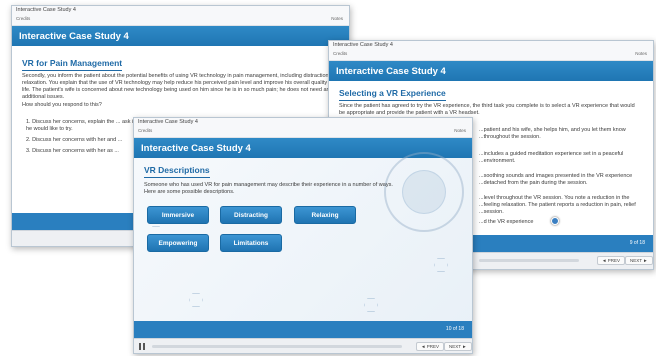 This screenshot has width=656, height=356. What do you see at coordinates (637, 243) in the screenshot?
I see `page-counter: 9 of 18` at bounding box center [637, 243].